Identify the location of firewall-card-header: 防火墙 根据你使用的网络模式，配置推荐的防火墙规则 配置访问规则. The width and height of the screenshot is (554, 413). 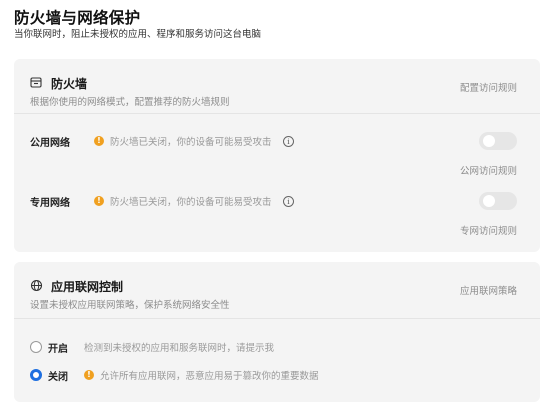
(277, 86).